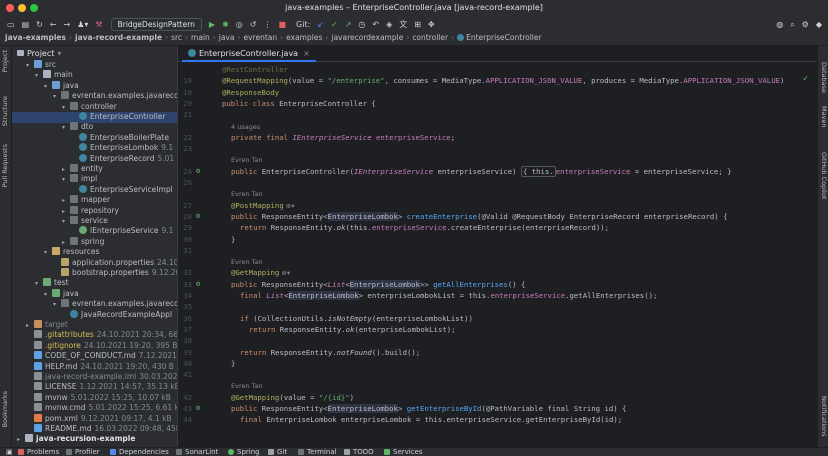 The height and width of the screenshot is (456, 828). Describe the element at coordinates (94, 53) in the screenshot. I see `project-panel-header: Project ▾` at that location.